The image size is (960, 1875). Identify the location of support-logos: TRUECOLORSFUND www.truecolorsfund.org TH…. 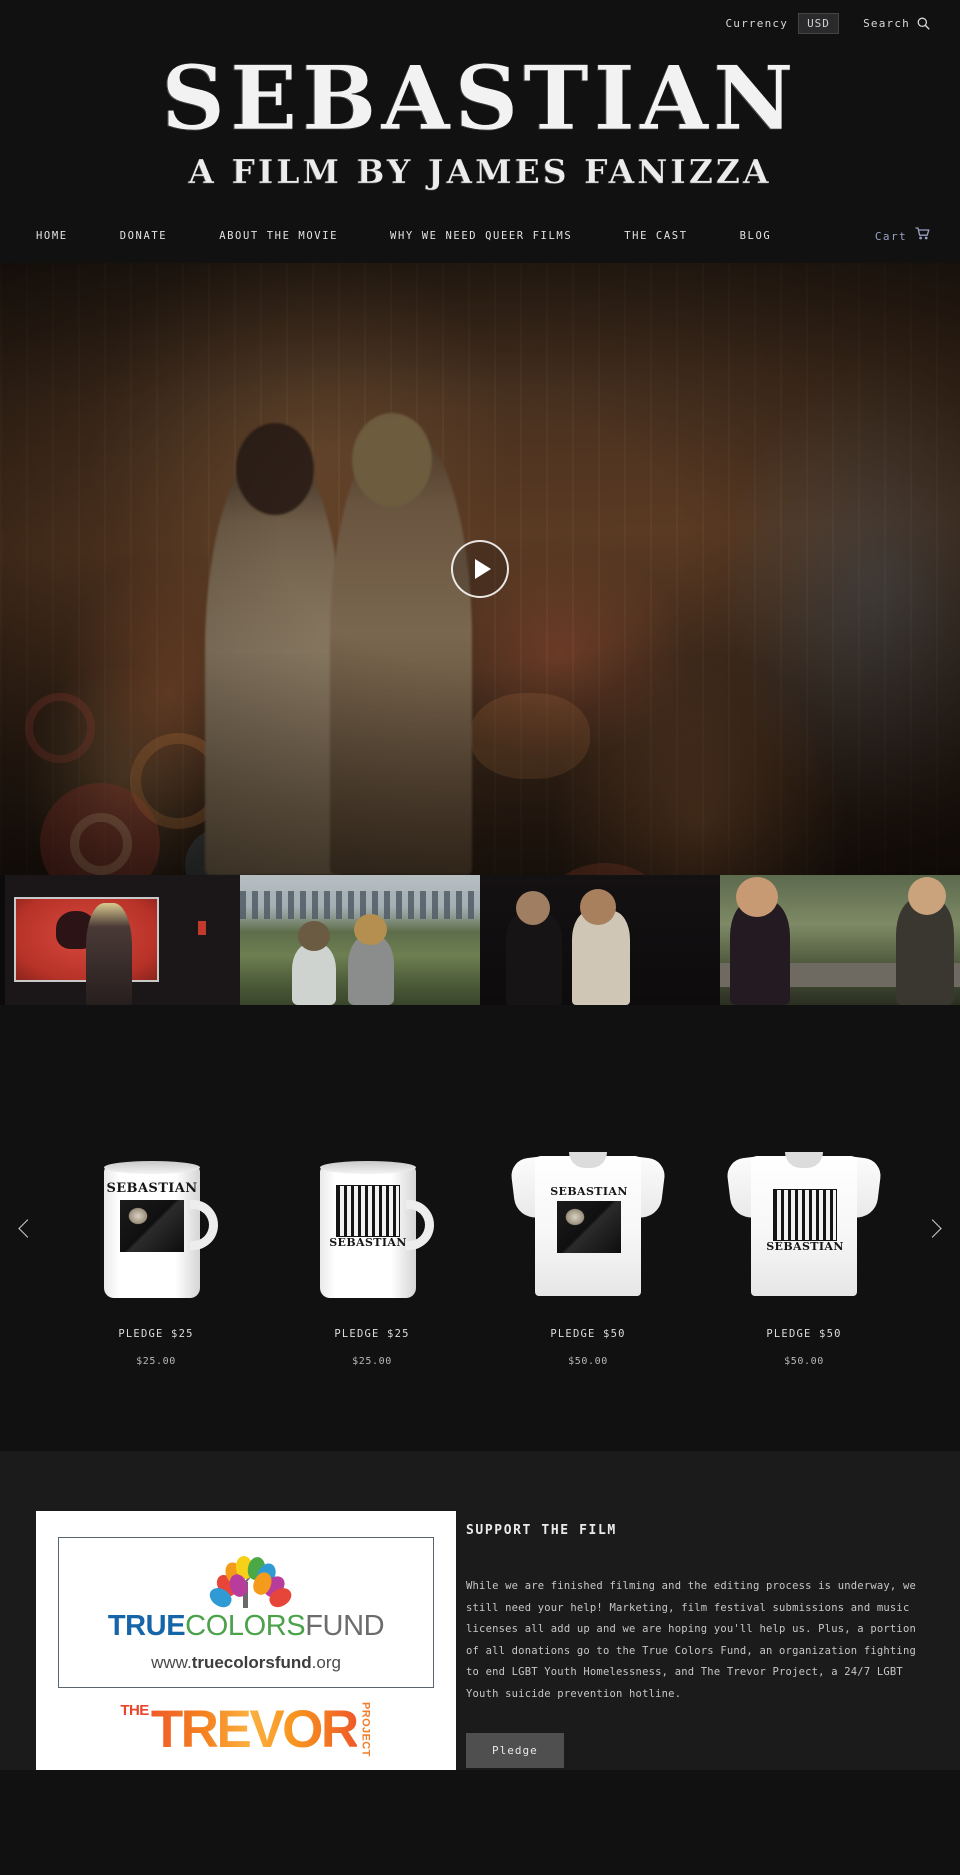
(230, 1641).